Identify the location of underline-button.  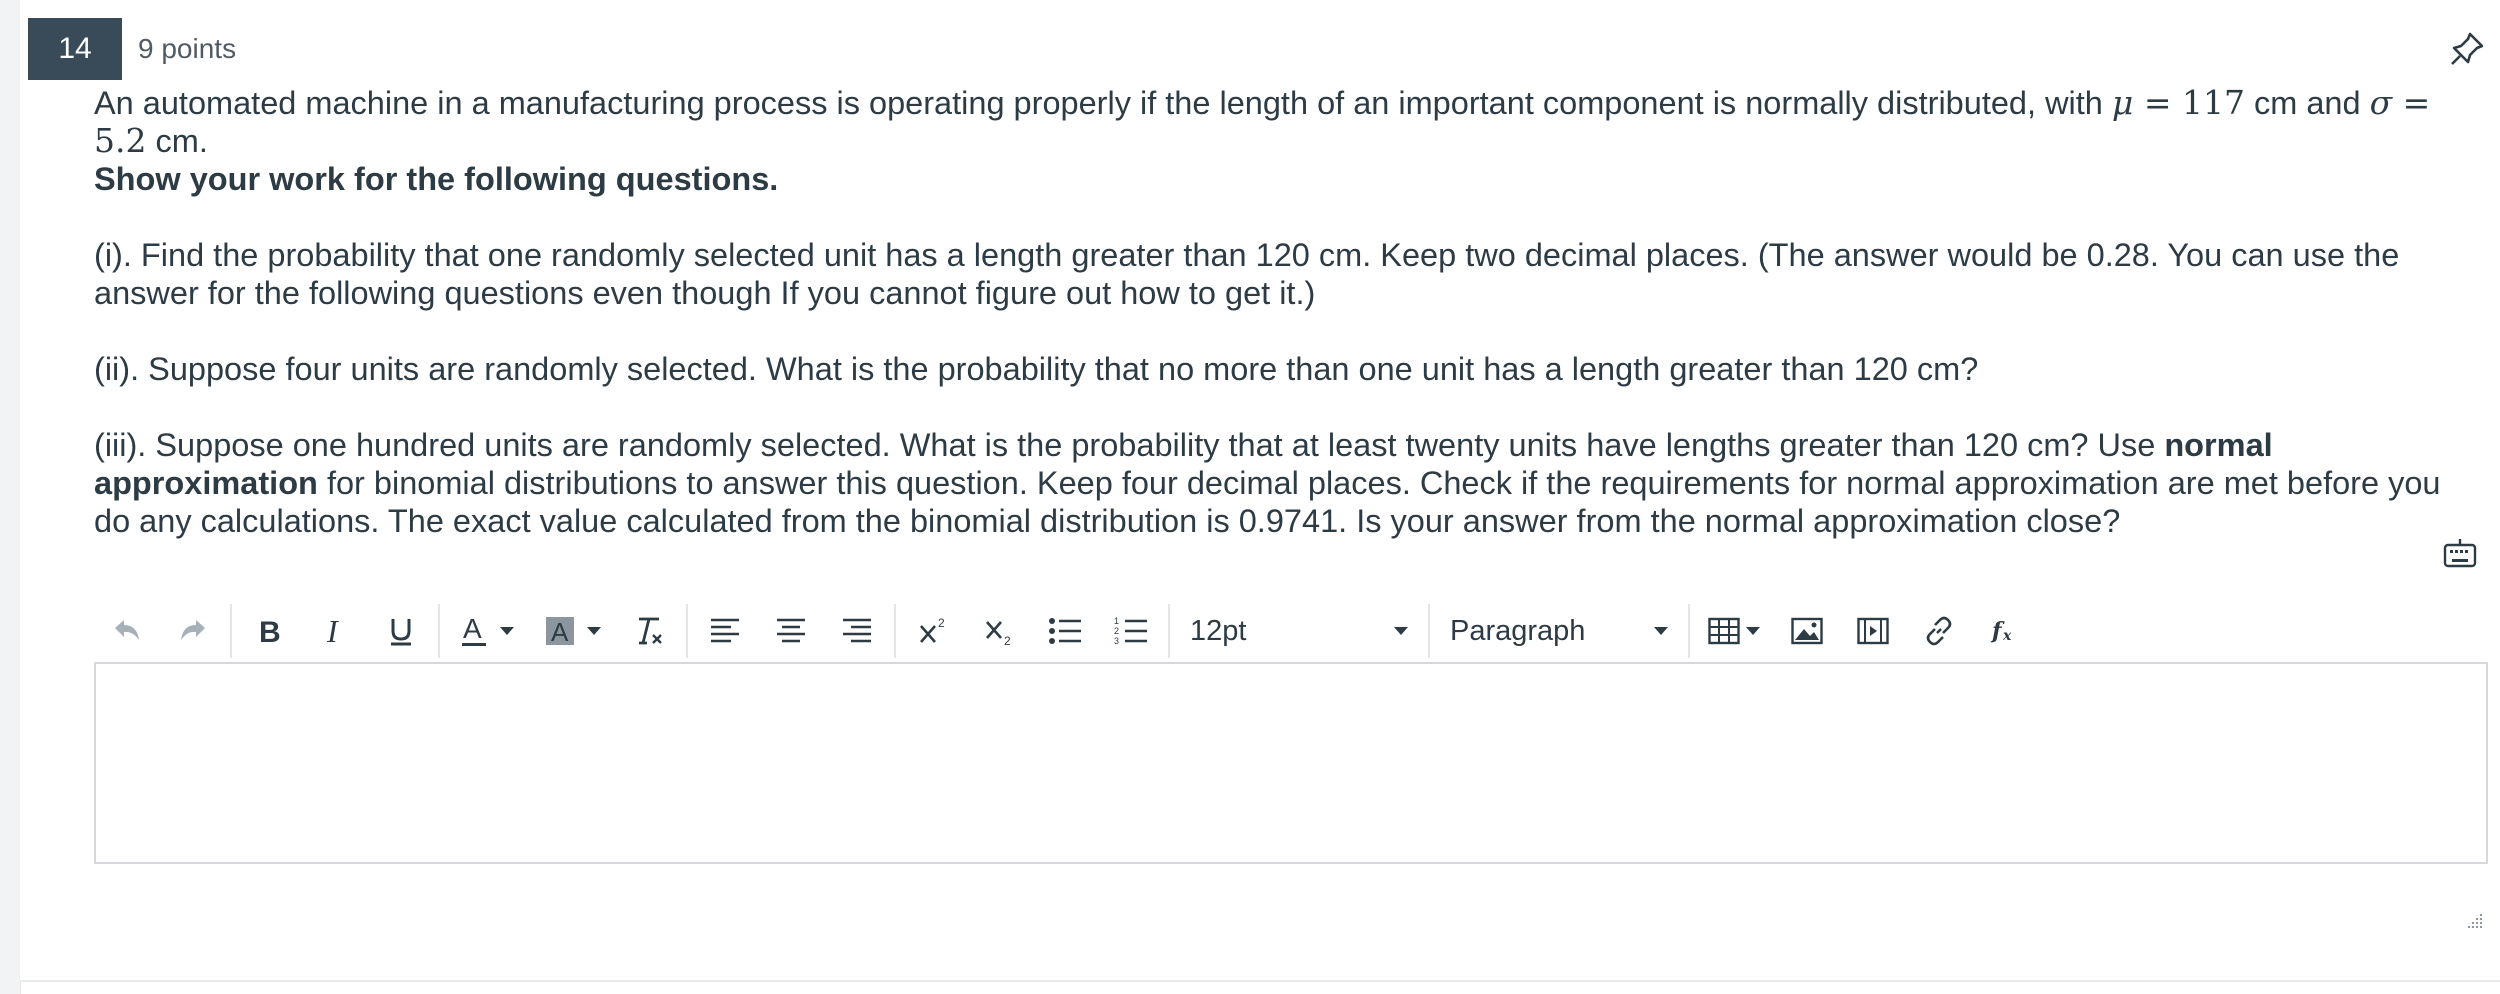
(401, 631).